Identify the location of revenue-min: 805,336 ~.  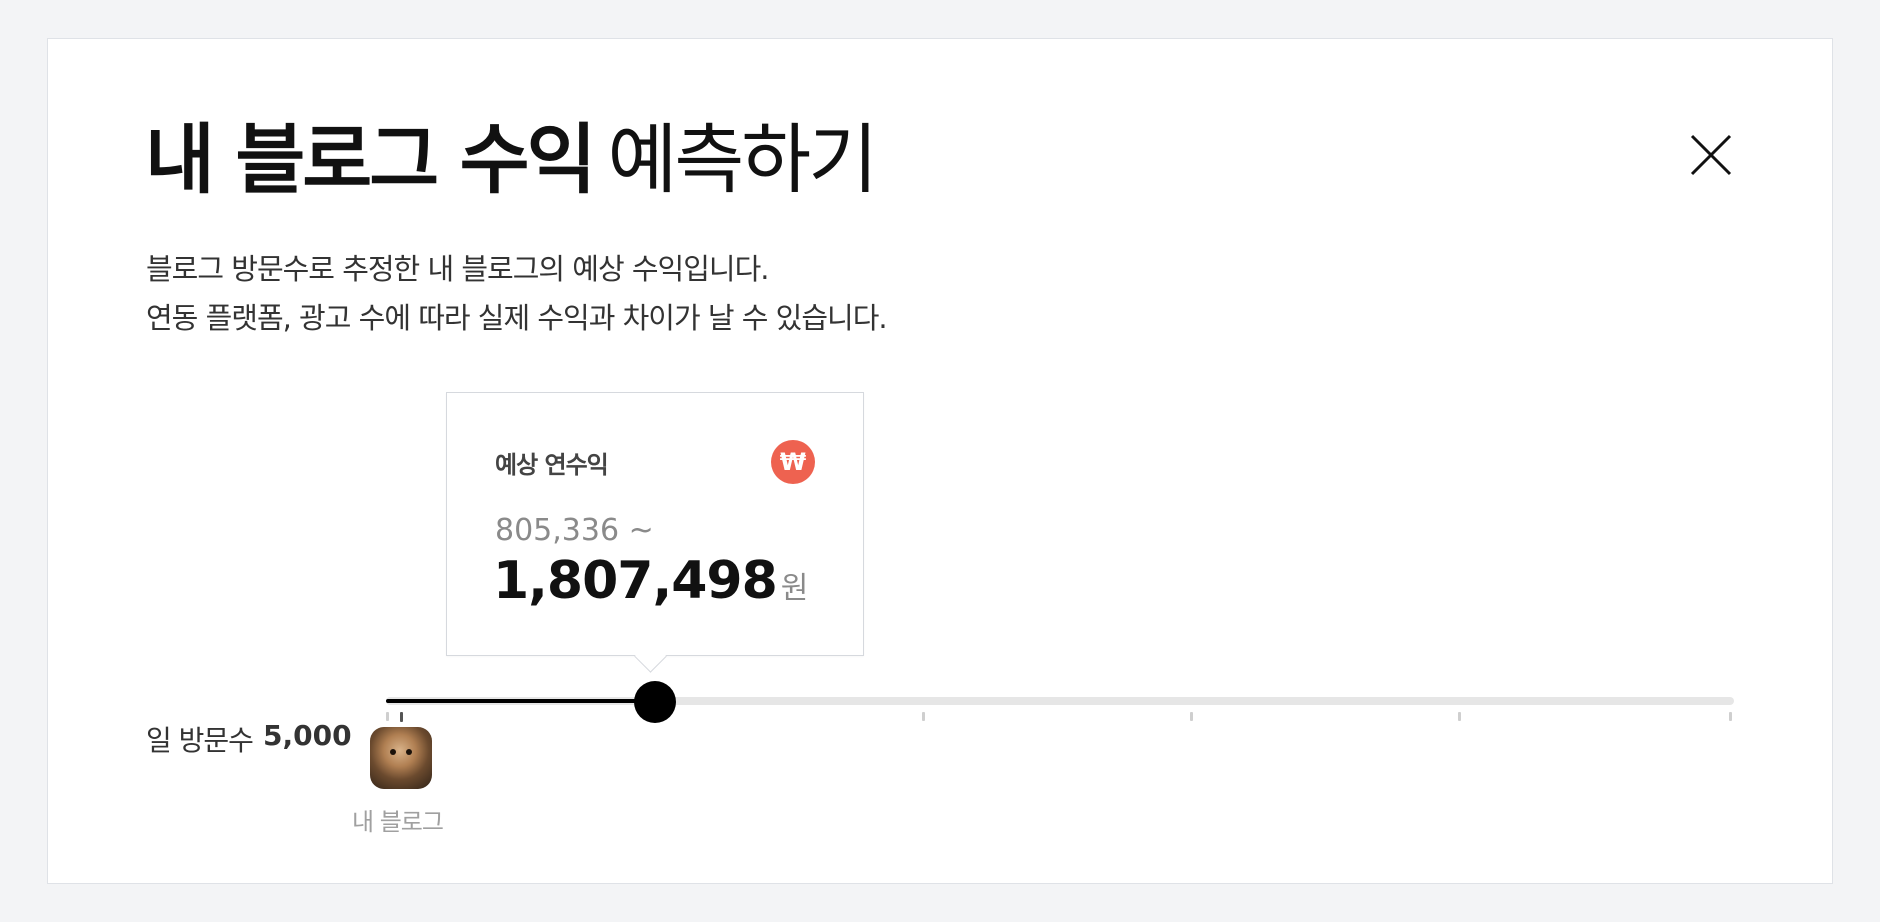
(574, 530).